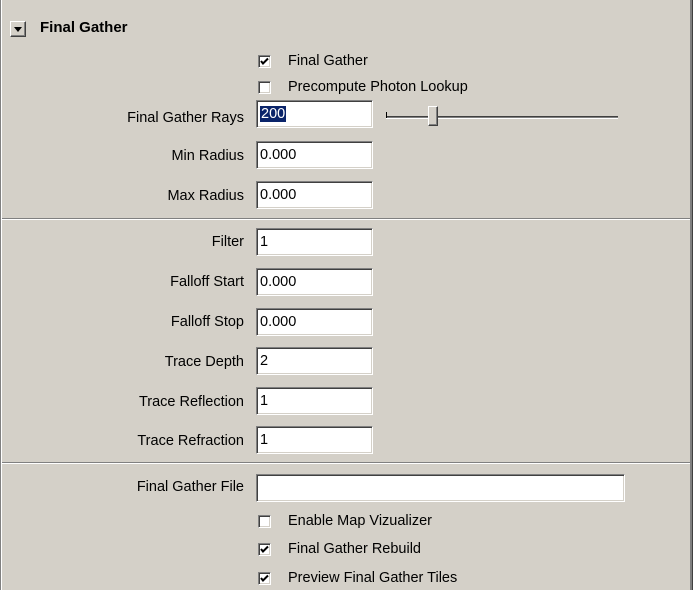  I want to click on max-radius-value: 0.000, so click(278, 195).